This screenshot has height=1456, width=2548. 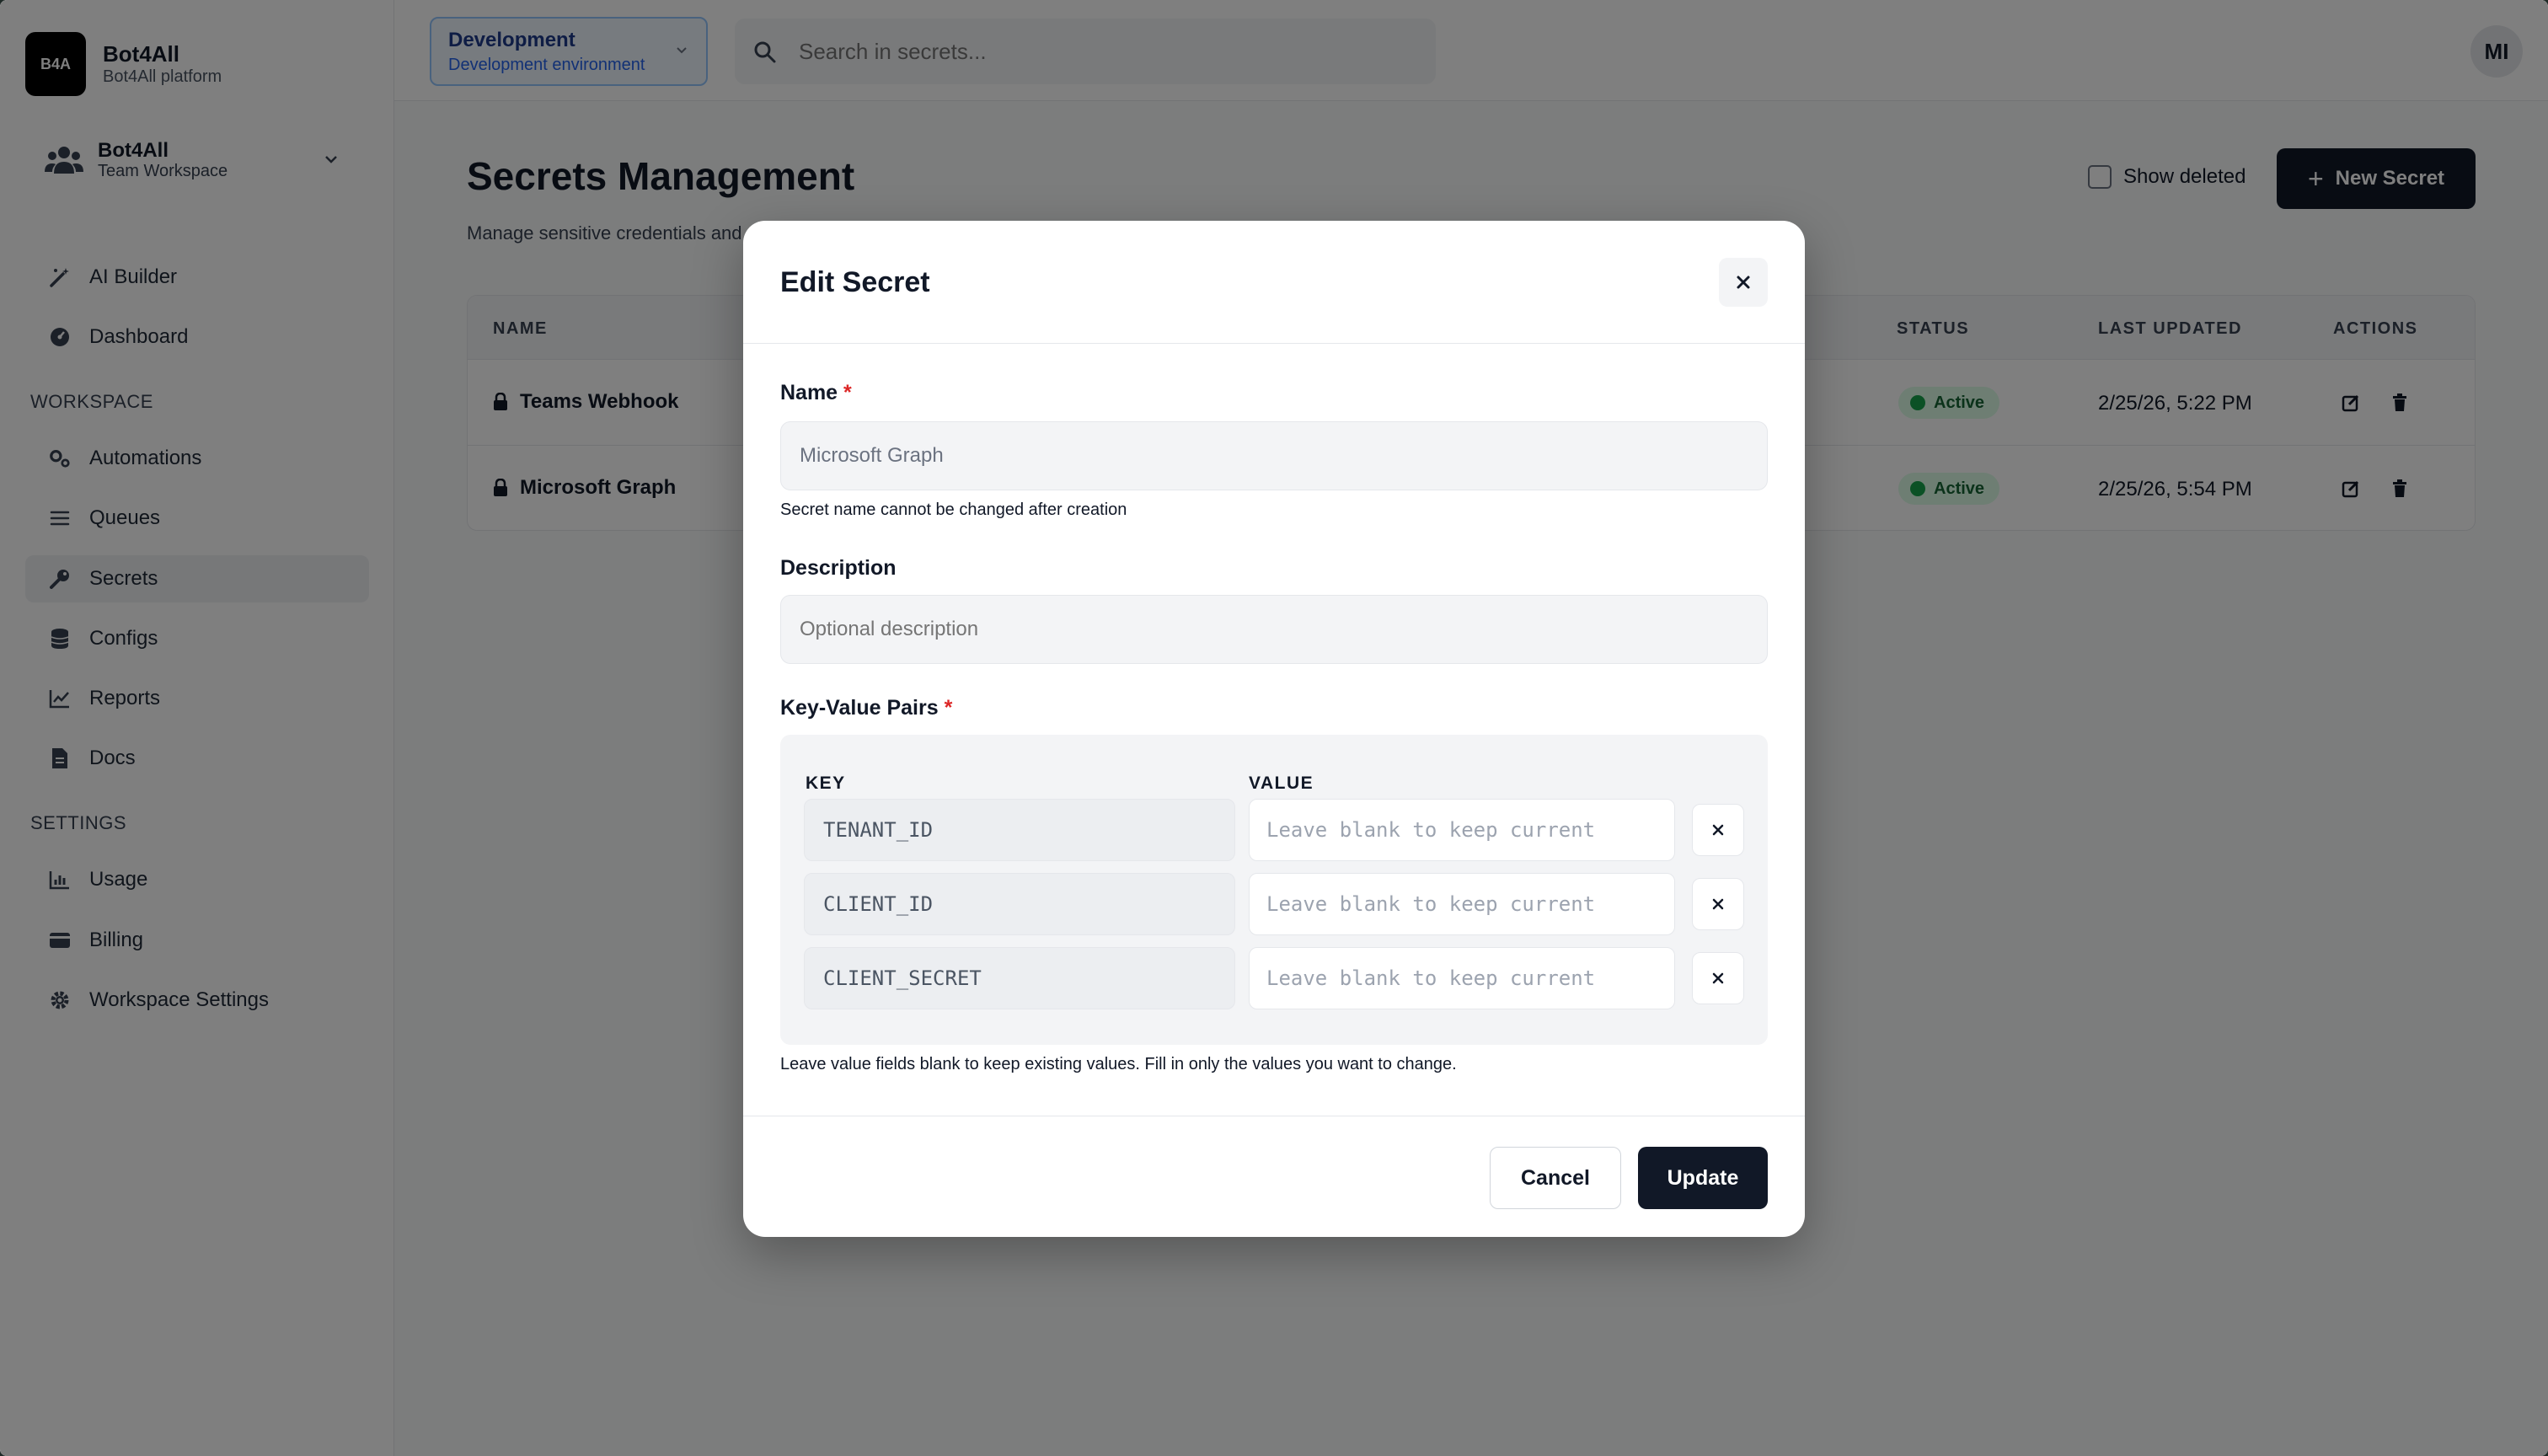 What do you see at coordinates (1555, 1178) in the screenshot?
I see `cancel-button: Cancel` at bounding box center [1555, 1178].